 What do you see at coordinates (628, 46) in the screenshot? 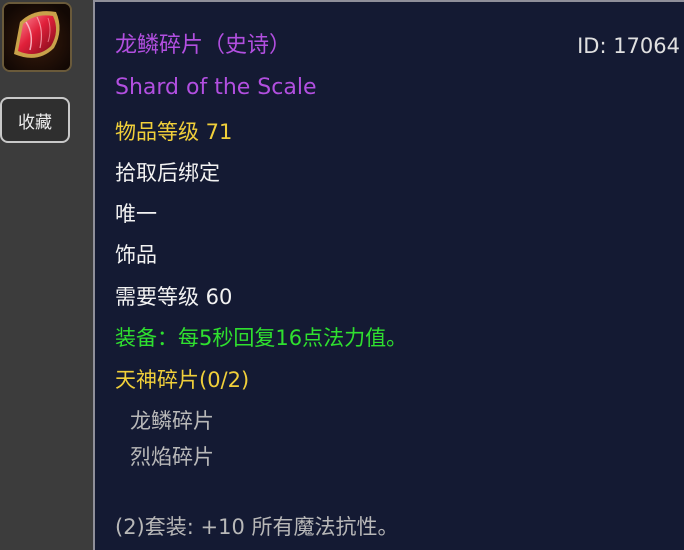
I see `item-id: ID: 17064` at bounding box center [628, 46].